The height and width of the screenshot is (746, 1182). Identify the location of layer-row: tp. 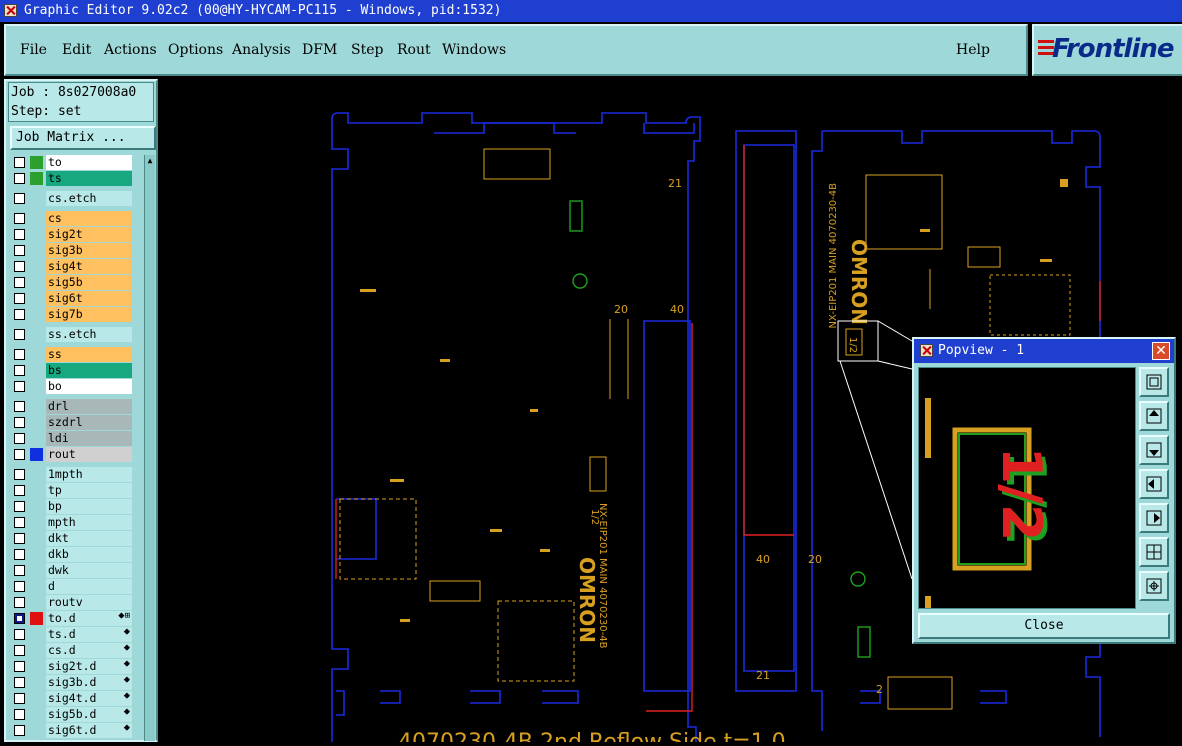
(72, 490).